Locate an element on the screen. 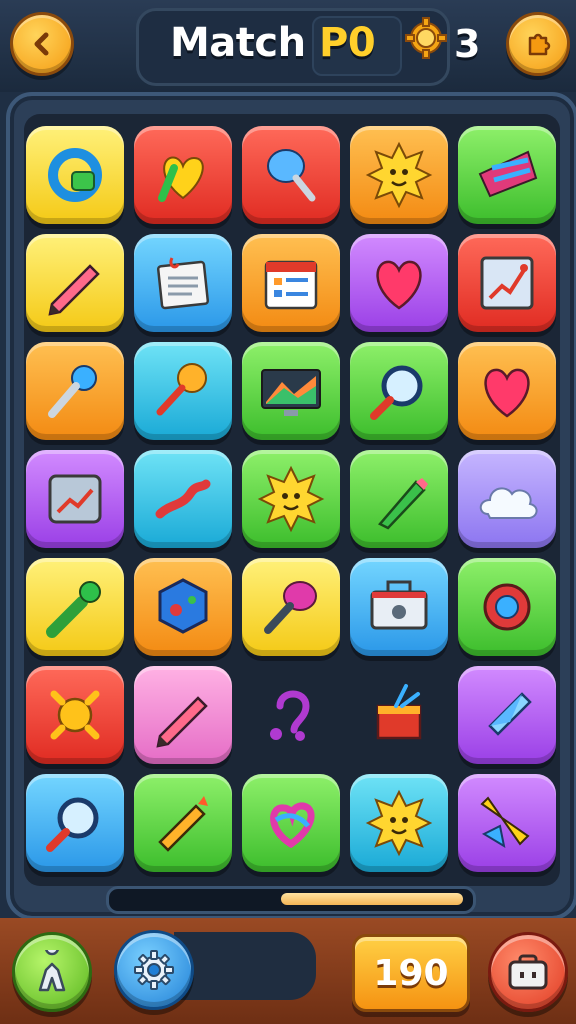 This screenshot has width=576, height=1024. tile-r6-c2 is located at coordinates (183, 715).